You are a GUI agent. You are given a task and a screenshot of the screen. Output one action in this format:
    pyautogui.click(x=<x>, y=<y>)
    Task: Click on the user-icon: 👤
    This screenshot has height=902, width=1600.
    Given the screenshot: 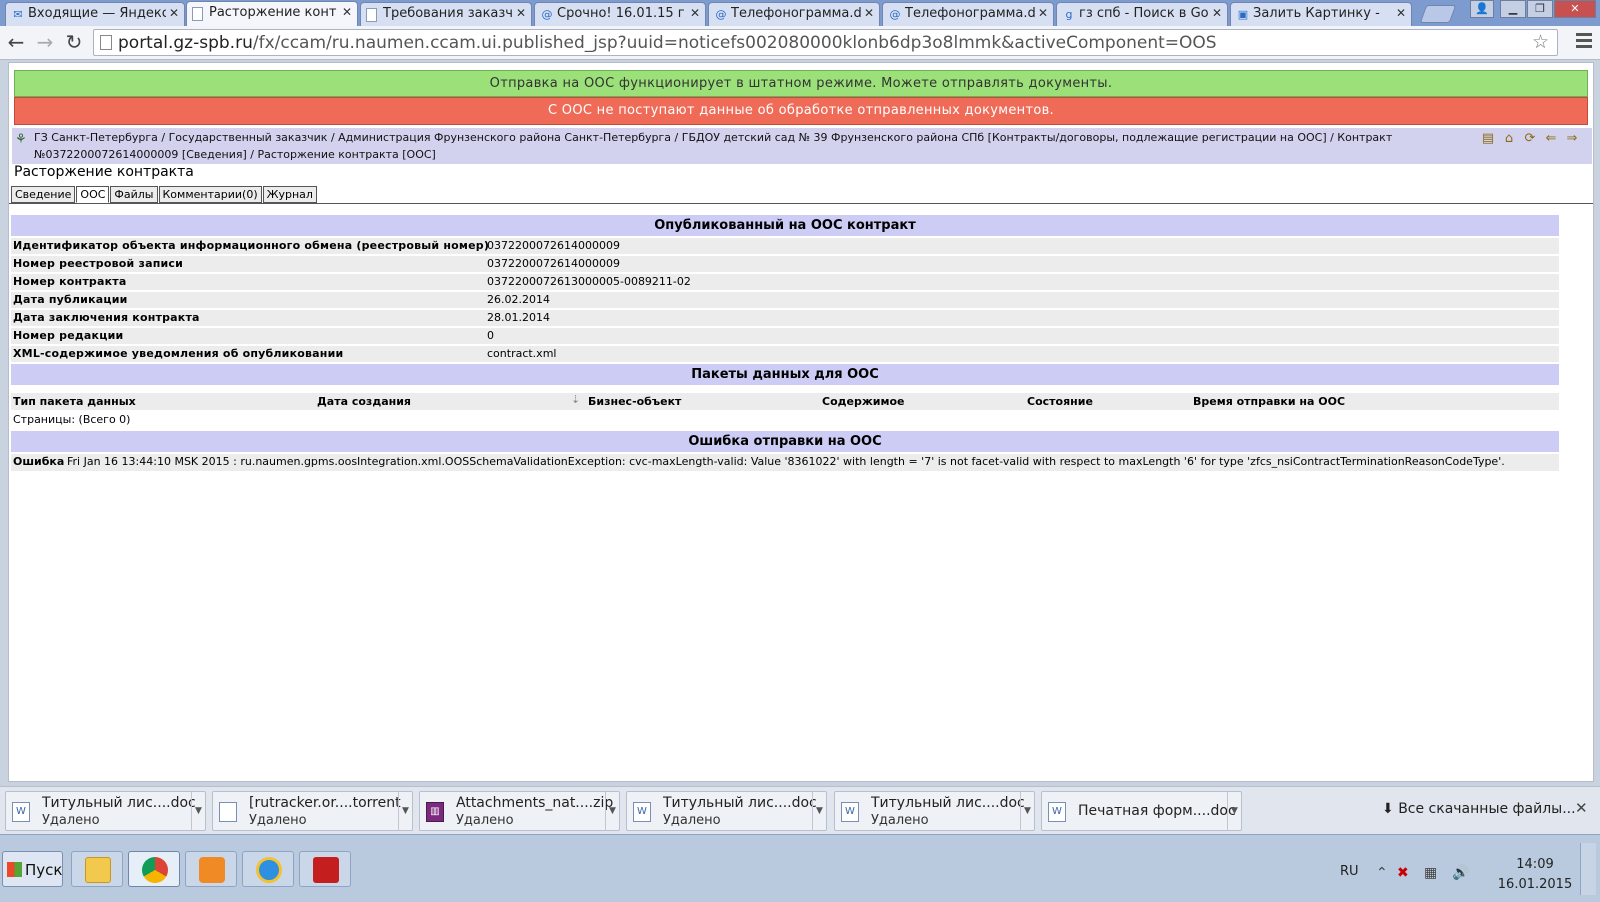 What is the action you would take?
    pyautogui.click(x=1482, y=9)
    